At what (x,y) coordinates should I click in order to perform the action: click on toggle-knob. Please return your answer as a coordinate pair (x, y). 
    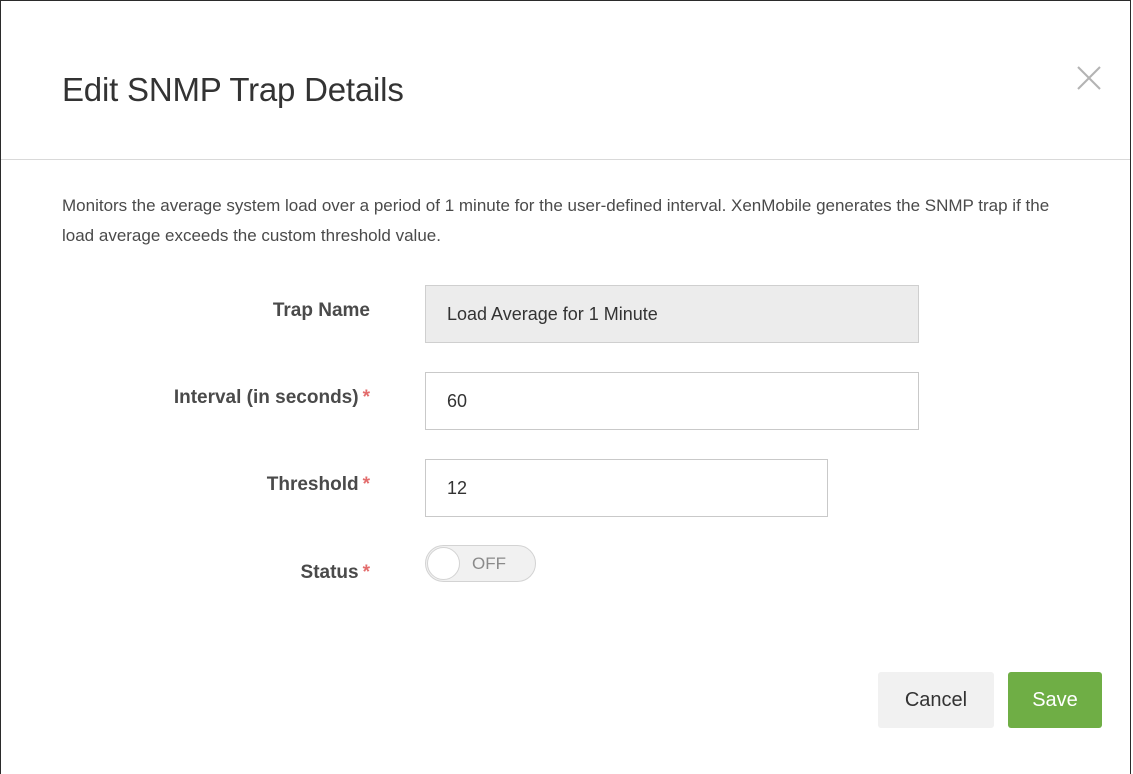
    Looking at the image, I should click on (443, 563).